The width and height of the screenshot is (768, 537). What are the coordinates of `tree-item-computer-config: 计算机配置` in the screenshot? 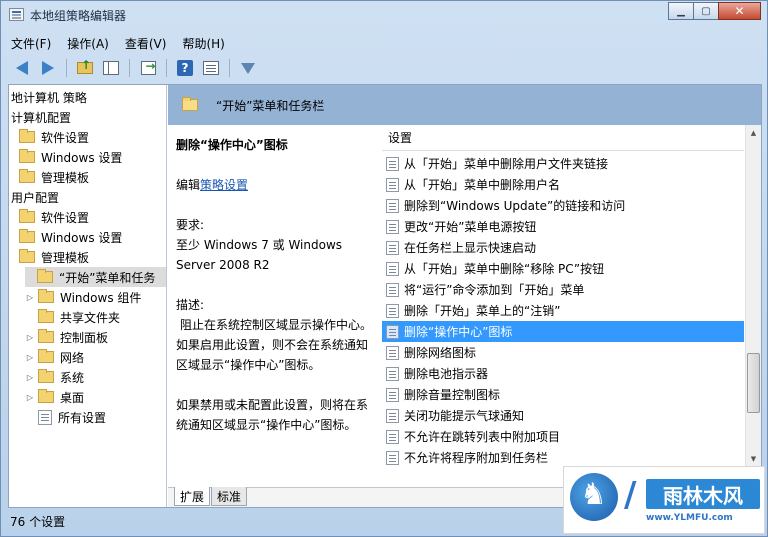 It's located at (41, 117).